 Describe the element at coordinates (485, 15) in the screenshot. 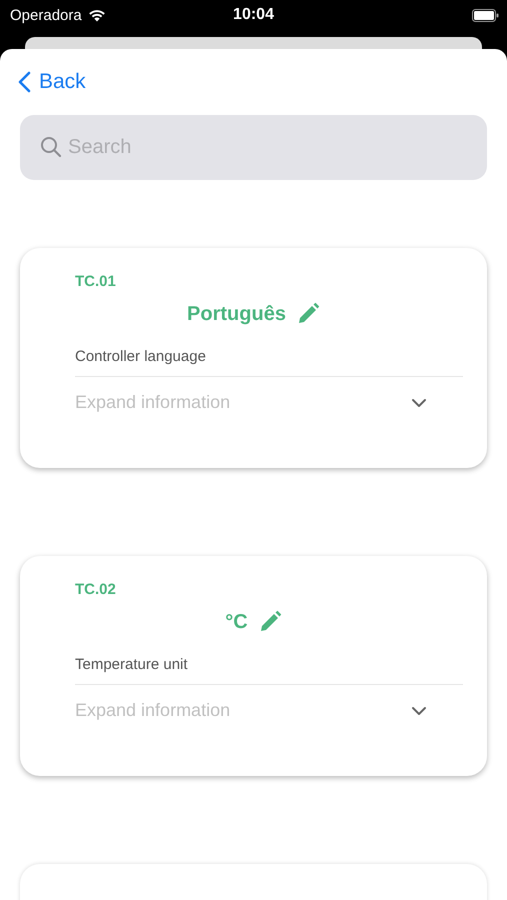

I see `battery-icon` at that location.